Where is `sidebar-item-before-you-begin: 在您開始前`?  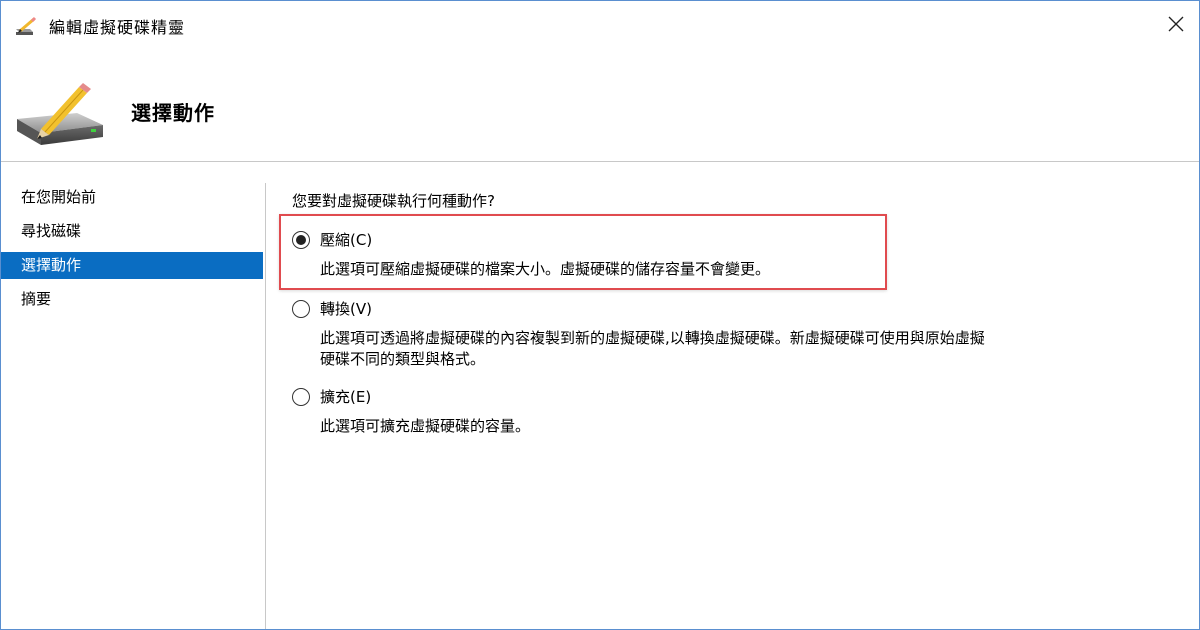 sidebar-item-before-you-begin: 在您開始前 is located at coordinates (132, 197).